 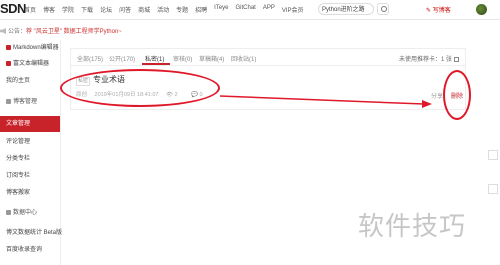 I want to click on feedback-icon, so click(x=493, y=155).